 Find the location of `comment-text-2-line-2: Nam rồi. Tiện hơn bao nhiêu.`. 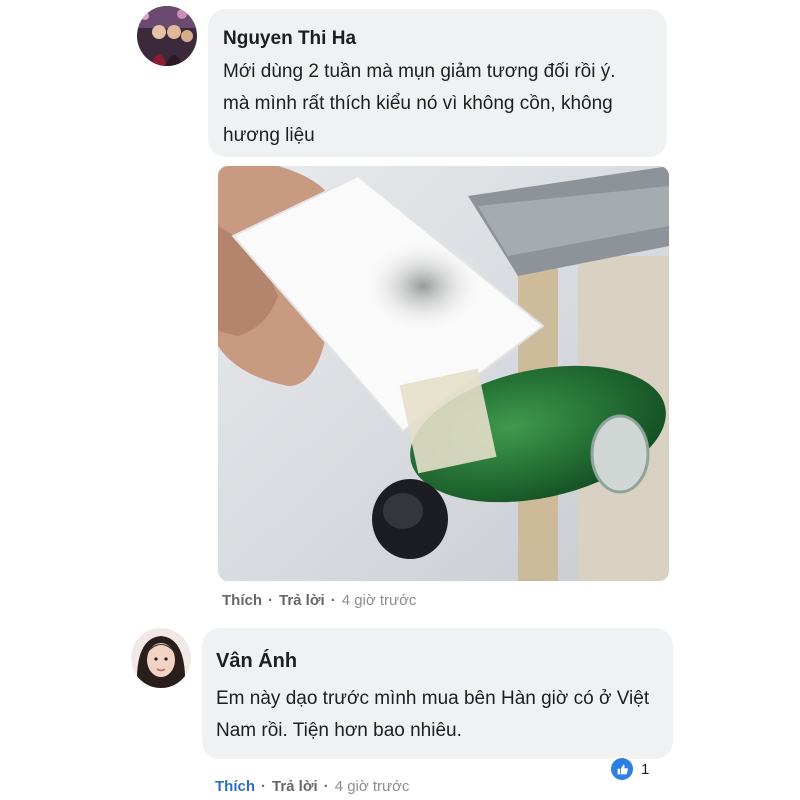

comment-text-2-line-2: Nam rồi. Tiện hơn bao nhiêu. is located at coordinates (339, 730).